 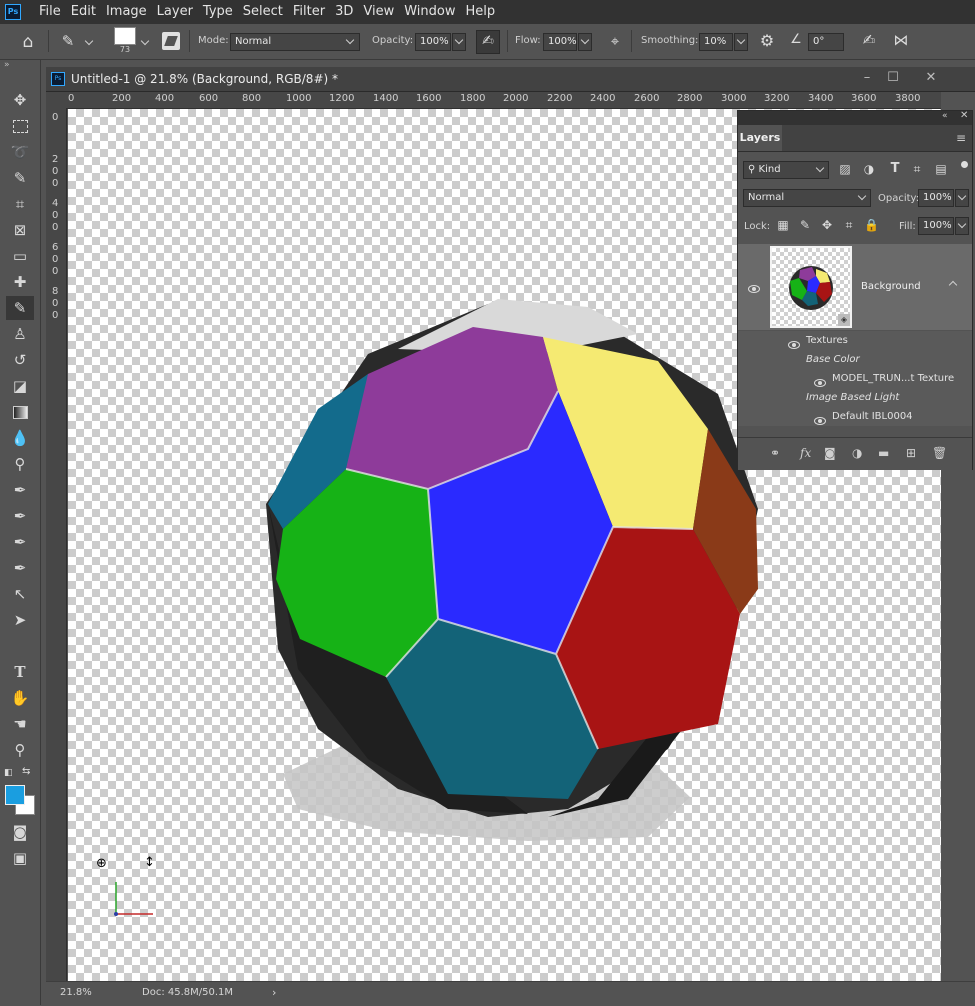 What do you see at coordinates (585, 42) in the screenshot?
I see `flow-dropdown` at bounding box center [585, 42].